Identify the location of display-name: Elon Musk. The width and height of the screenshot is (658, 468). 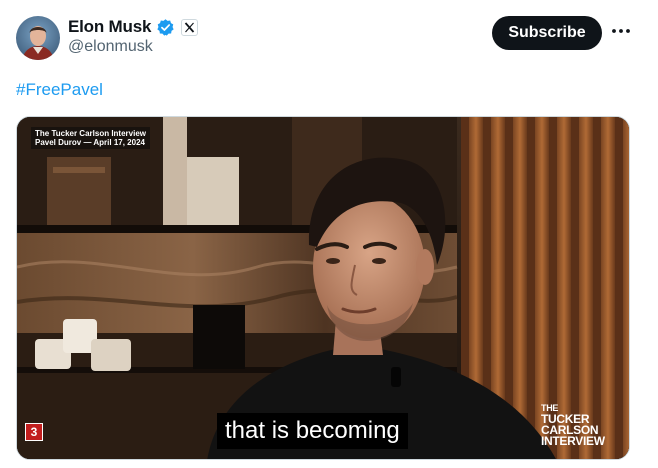
(109, 27).